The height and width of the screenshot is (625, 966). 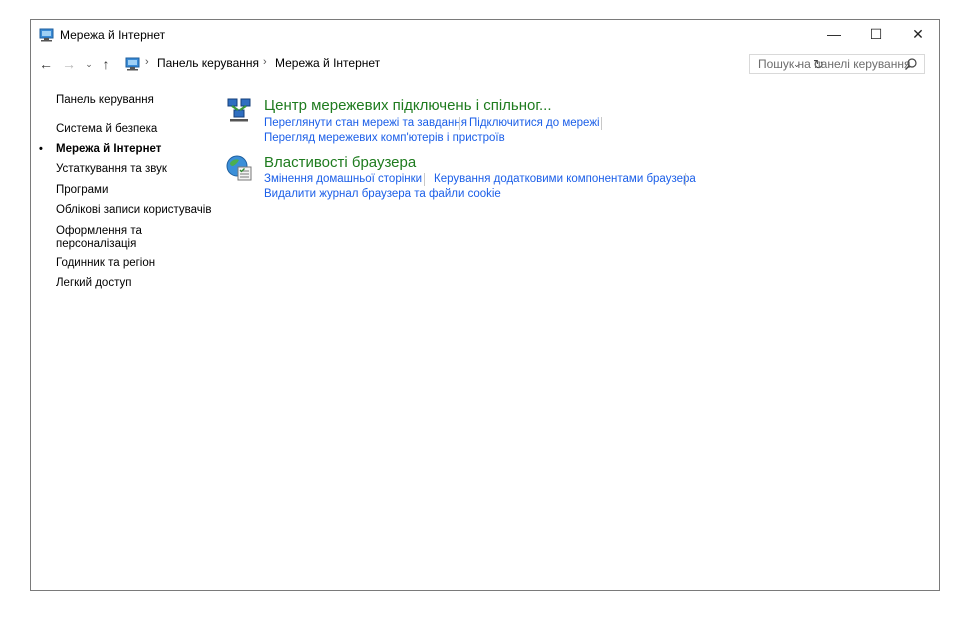 I want to click on link-view-network-status: Переглянути стан мережі та завдання, so click(x=365, y=123).